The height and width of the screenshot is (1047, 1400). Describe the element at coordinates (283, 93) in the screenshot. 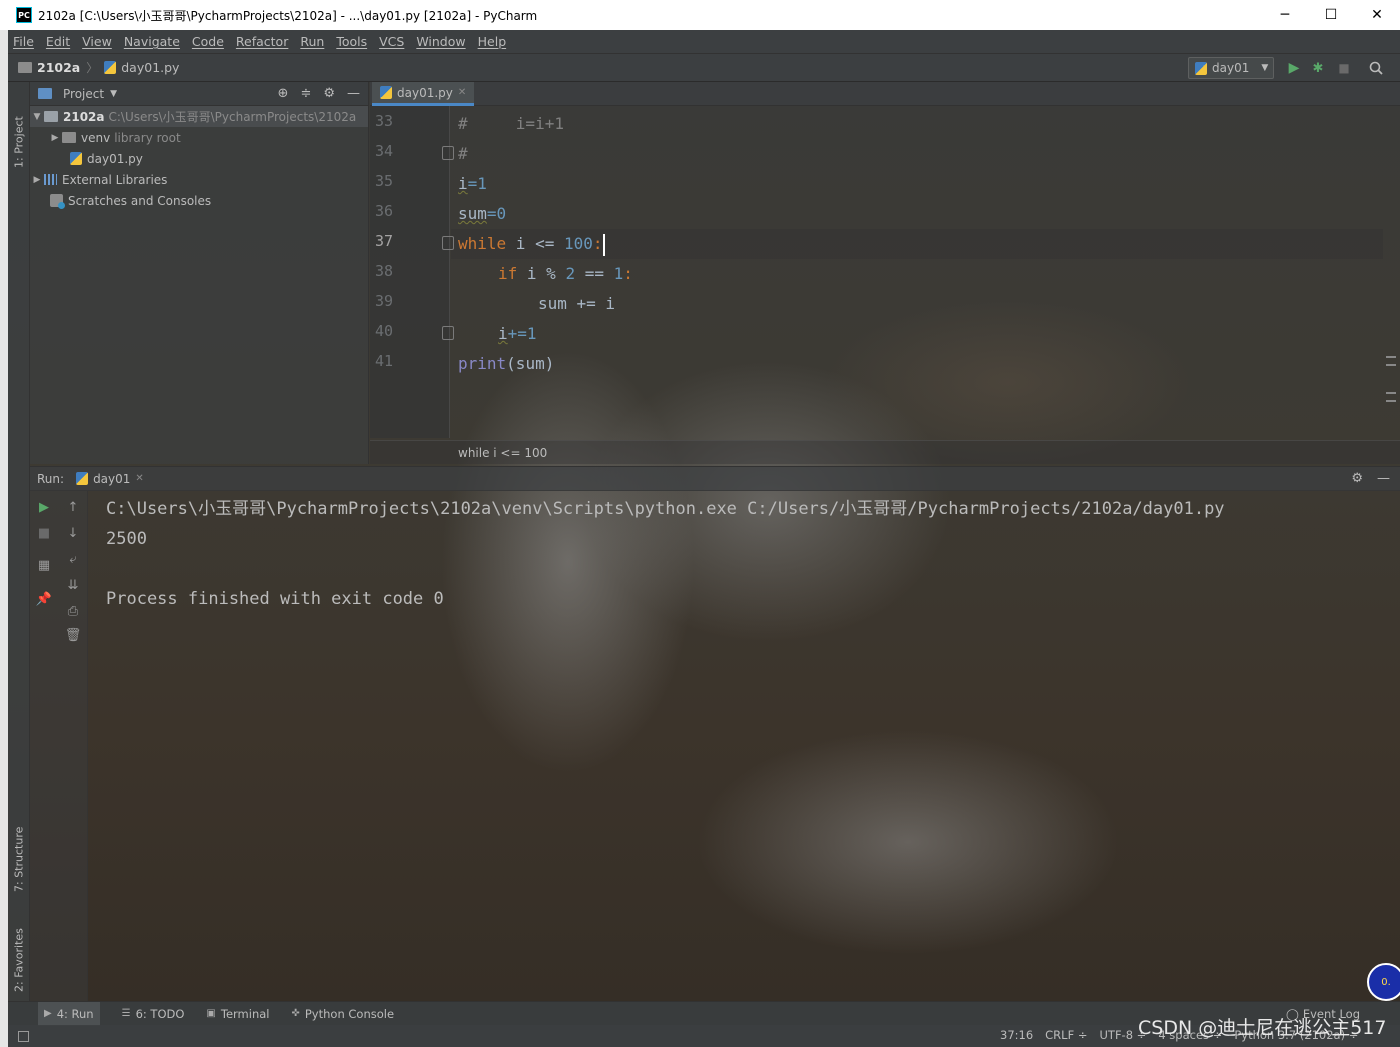

I see `locate-file-icon: ⊕` at that location.